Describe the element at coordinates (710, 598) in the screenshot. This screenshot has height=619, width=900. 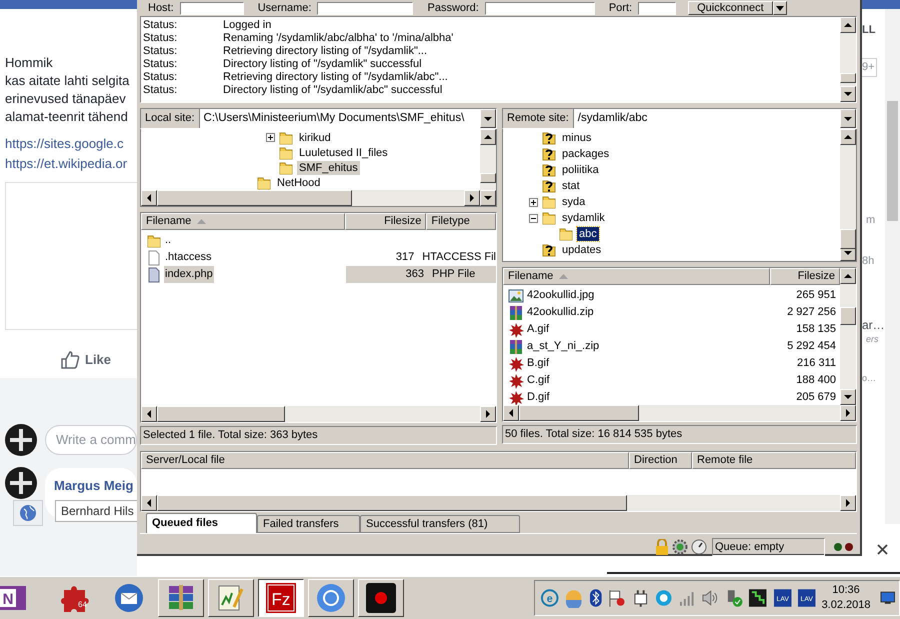
I see `speaker-icon` at that location.